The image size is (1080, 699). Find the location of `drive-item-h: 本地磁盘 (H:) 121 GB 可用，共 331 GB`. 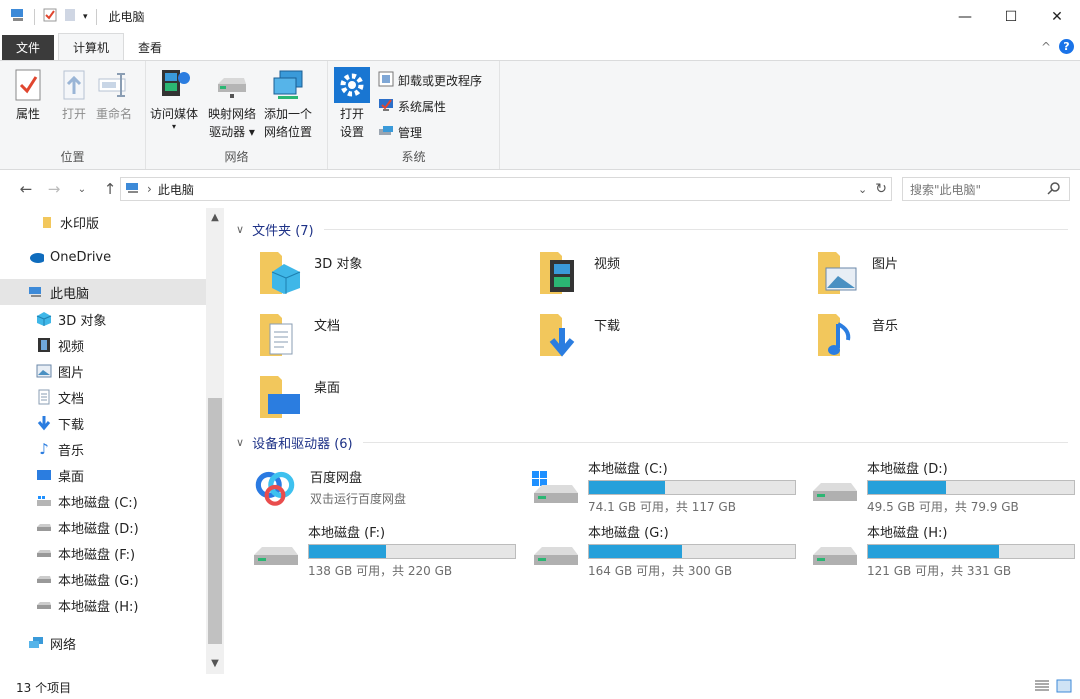

drive-item-h: 本地磁盘 (H:) 121 GB 可用，共 331 GB is located at coordinates (942, 550).